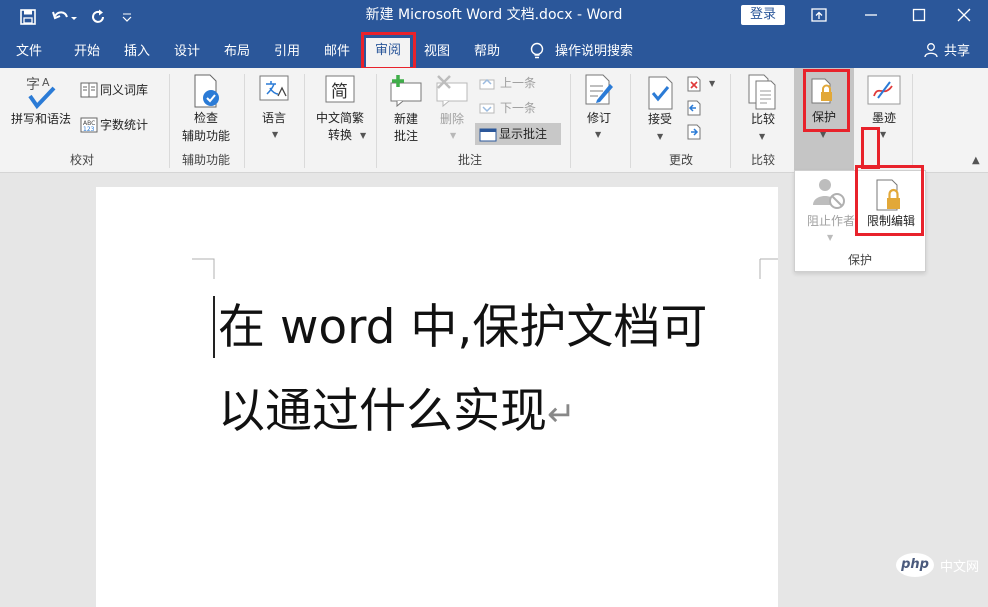  What do you see at coordinates (680, 160) in the screenshot?
I see `changes-group-label: 更改` at bounding box center [680, 160].